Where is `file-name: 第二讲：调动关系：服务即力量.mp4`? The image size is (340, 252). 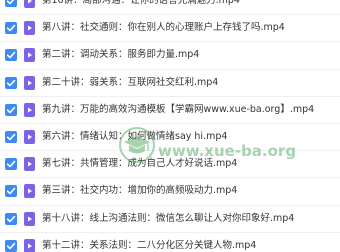
file-name: 第二讲：调动关系：服务即力量.mp4 is located at coordinates (121, 55).